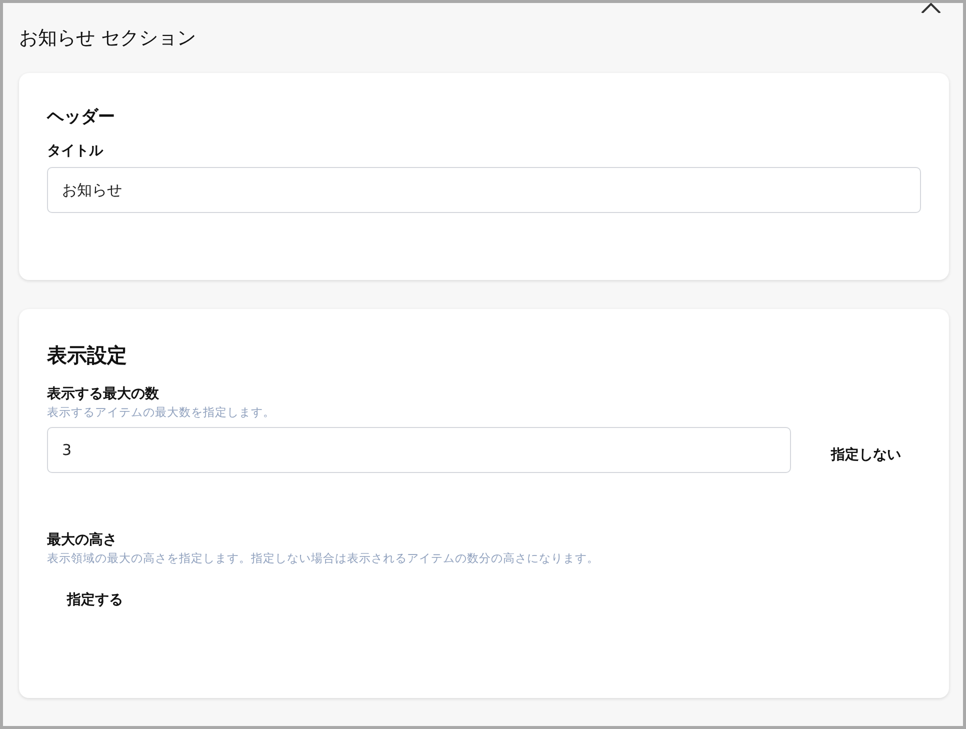  What do you see at coordinates (484, 190) in the screenshot?
I see `text-field: お知らせ` at bounding box center [484, 190].